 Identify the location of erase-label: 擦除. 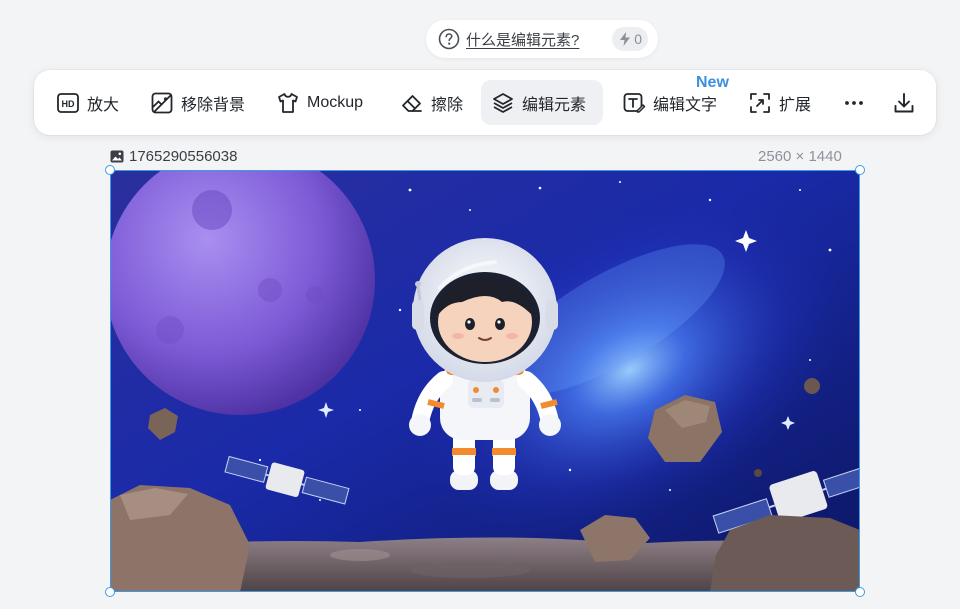
(447, 105).